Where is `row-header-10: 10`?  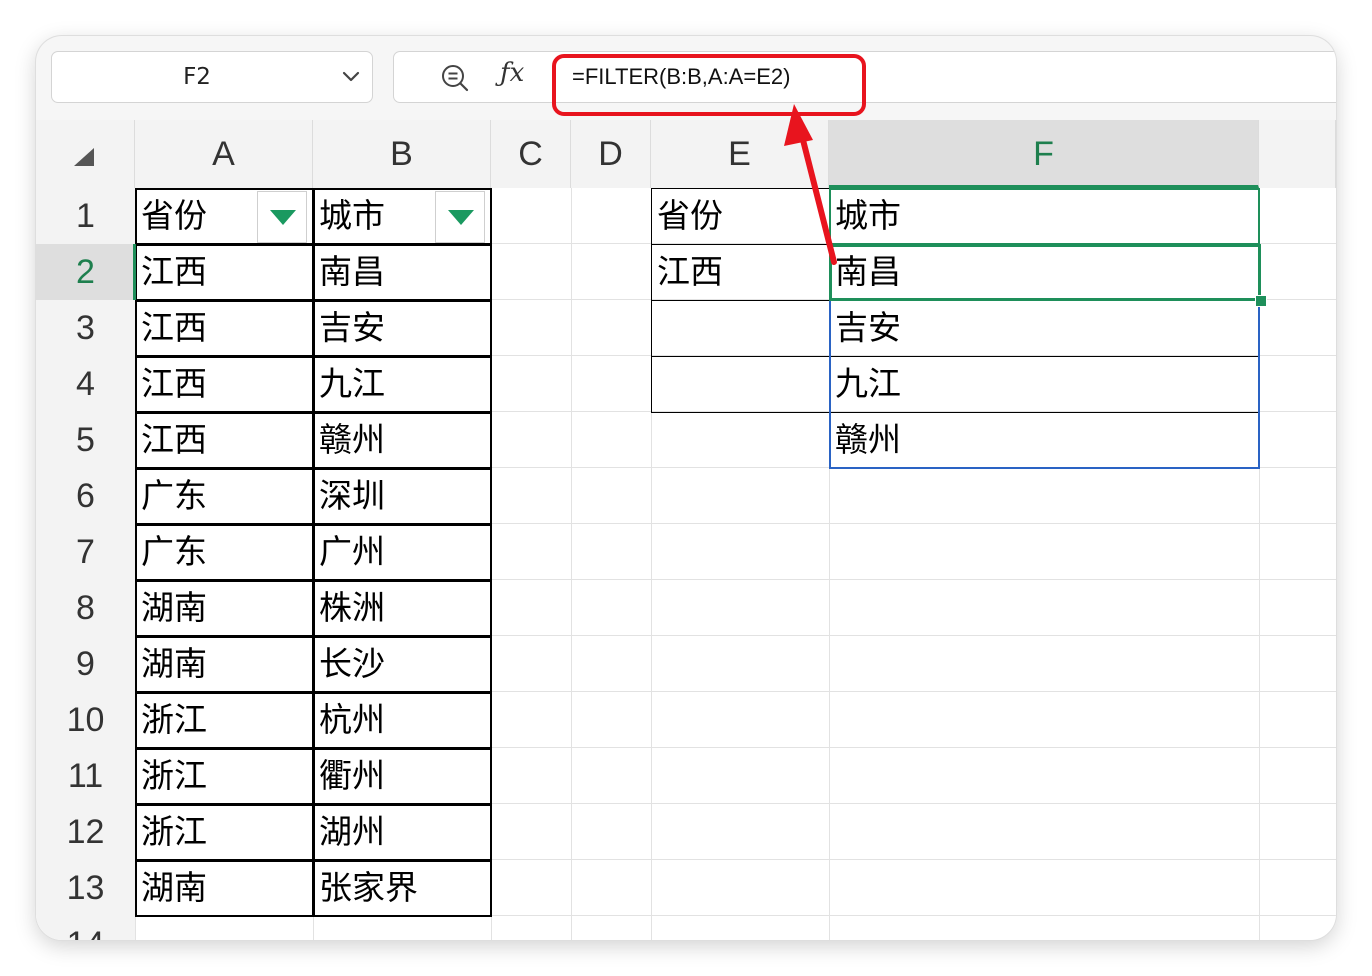
row-header-10: 10 is located at coordinates (85, 720).